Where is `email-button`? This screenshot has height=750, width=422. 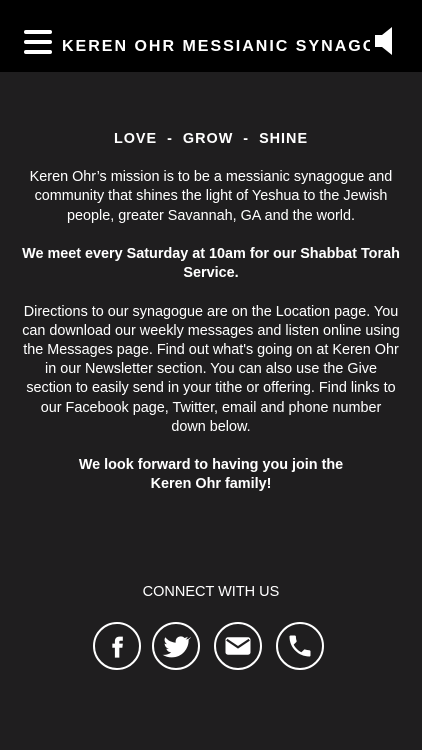
email-button is located at coordinates (238, 646).